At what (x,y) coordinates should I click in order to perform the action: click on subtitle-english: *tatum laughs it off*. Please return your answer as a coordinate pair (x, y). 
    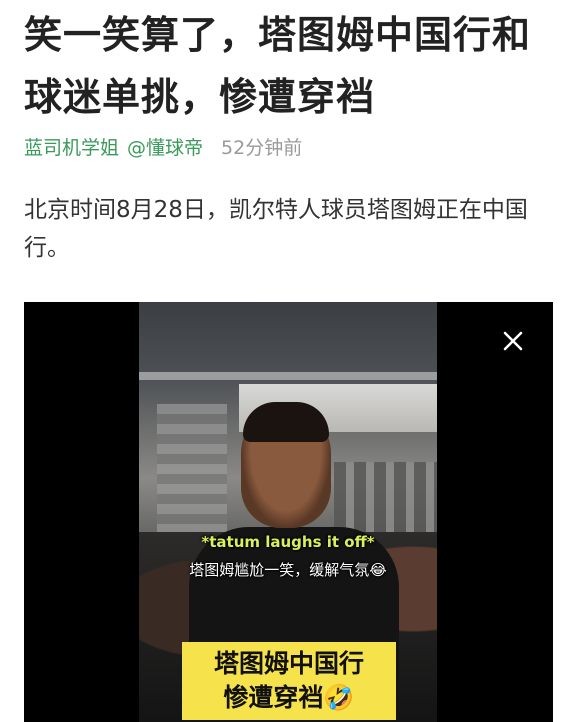
    Looking at the image, I should click on (288, 542).